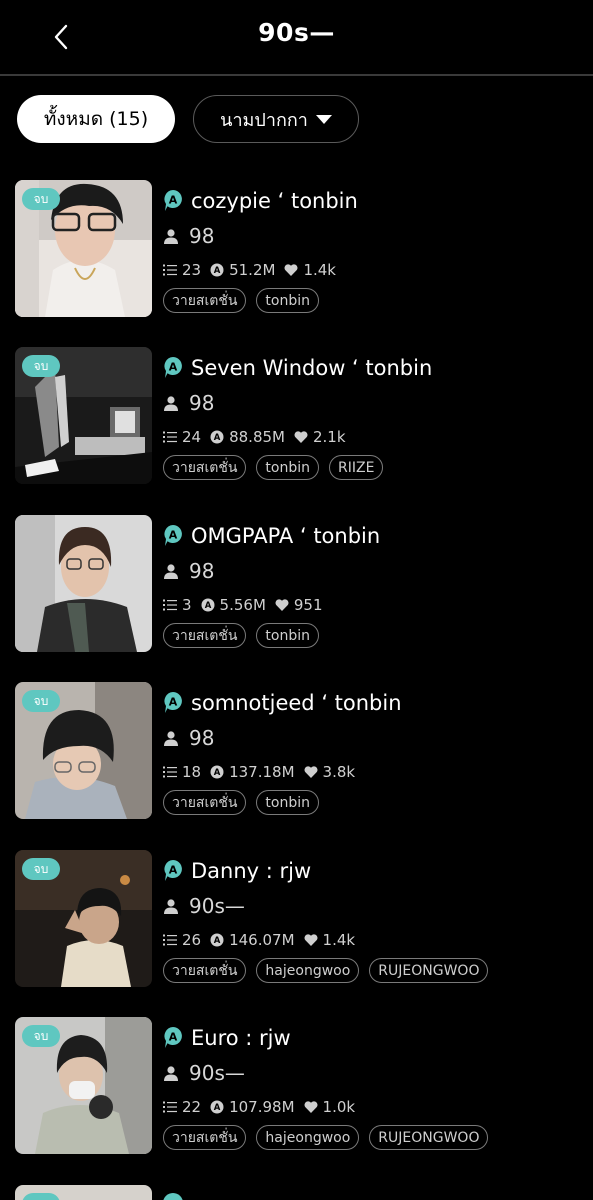 The width and height of the screenshot is (593, 1200). Describe the element at coordinates (356, 467) in the screenshot. I see `tag-chip: RIIZE` at that location.